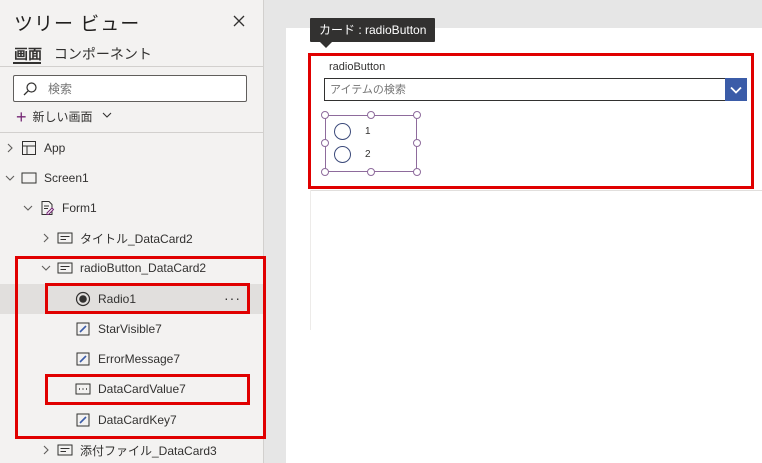 This screenshot has width=762, height=463. I want to click on tab-components: コンポーネント, so click(103, 54).